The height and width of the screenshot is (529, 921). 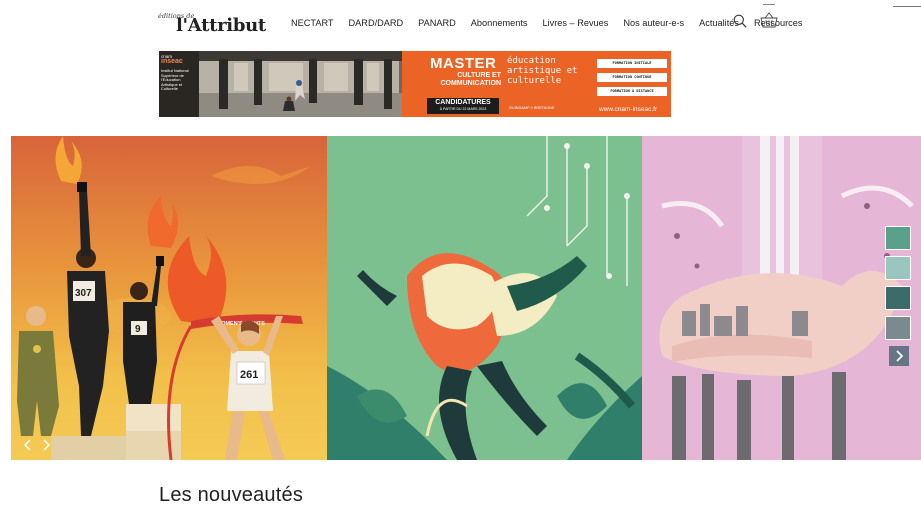 I want to click on section-title-nouveautes: Les nouveautés, so click(x=231, y=495).